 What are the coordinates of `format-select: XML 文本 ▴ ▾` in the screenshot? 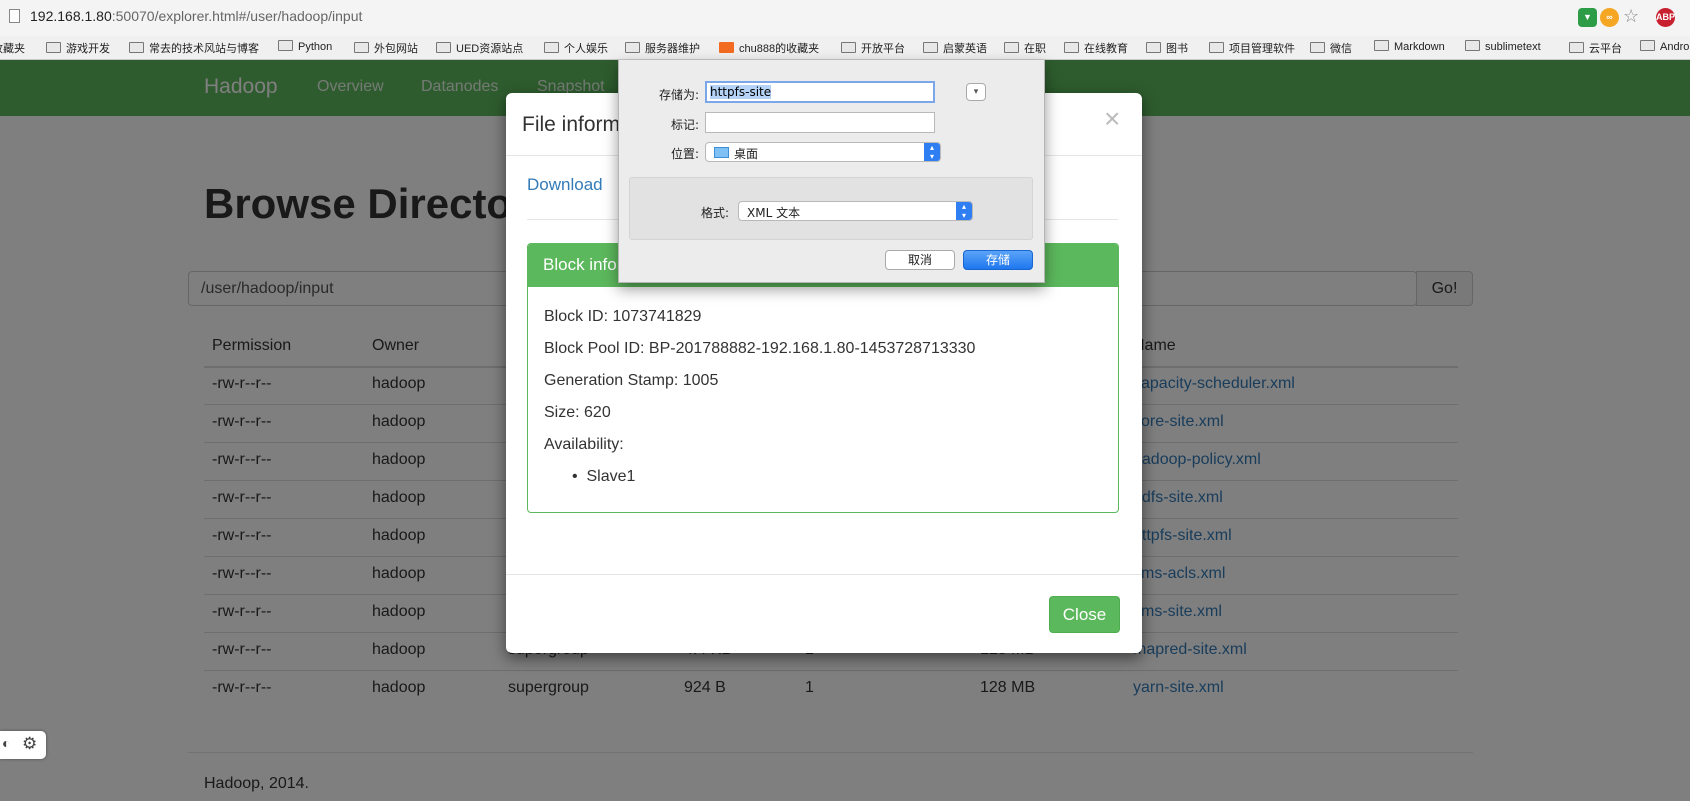 It's located at (855, 211).